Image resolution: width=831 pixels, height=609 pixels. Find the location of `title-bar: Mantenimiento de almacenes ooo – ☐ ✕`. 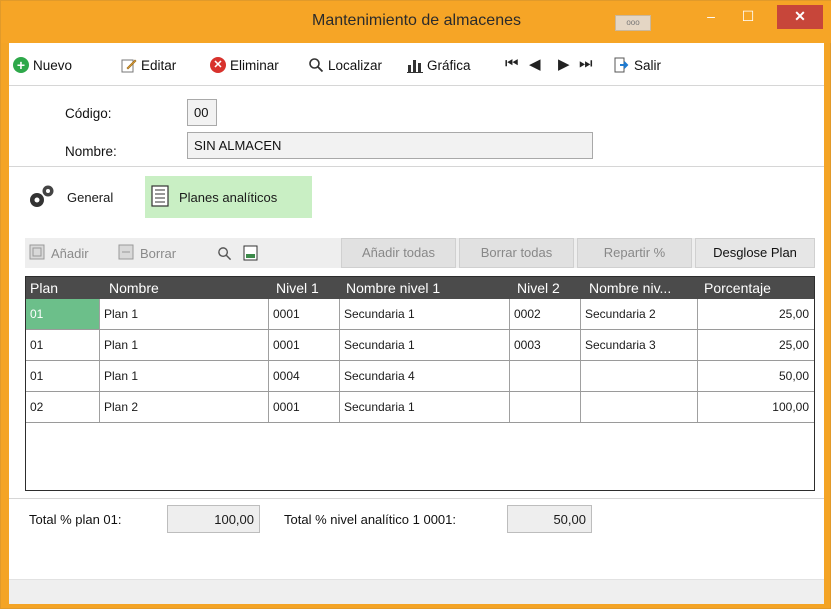

title-bar: Mantenimiento de almacenes ooo – ☐ ✕ is located at coordinates (416, 22).